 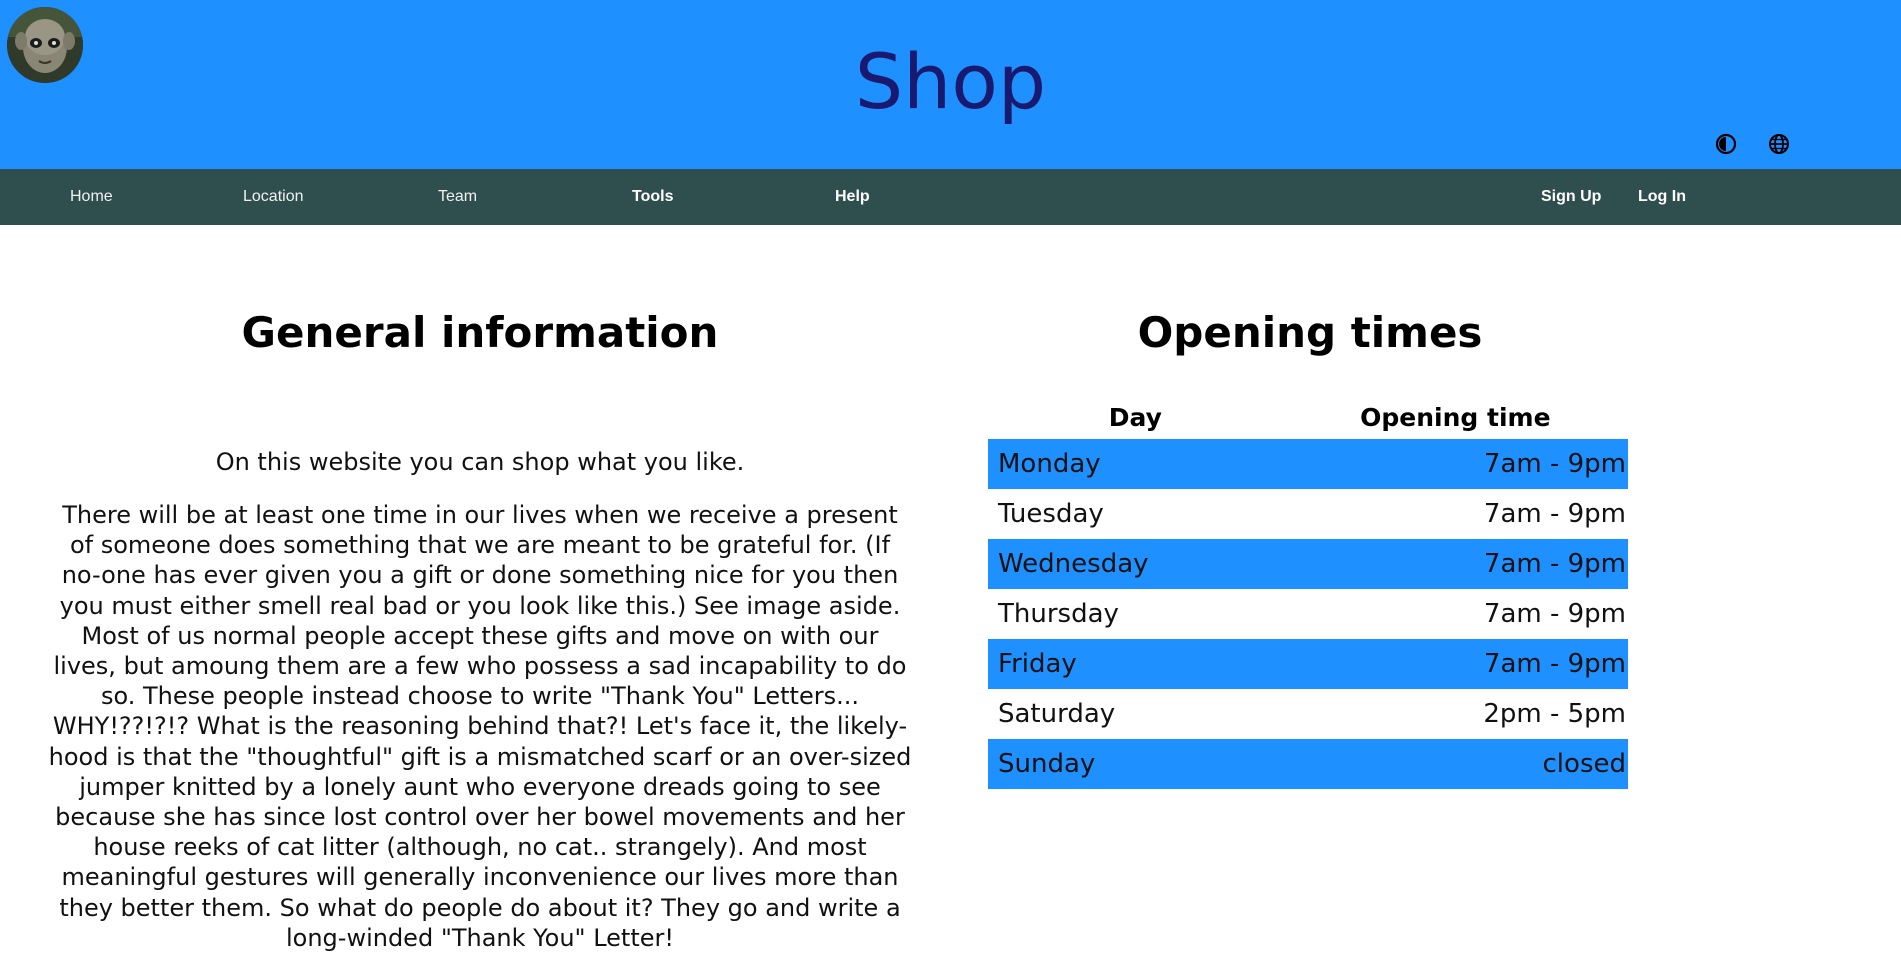 I want to click on time-column-header: Opening time, so click(x=1455, y=417).